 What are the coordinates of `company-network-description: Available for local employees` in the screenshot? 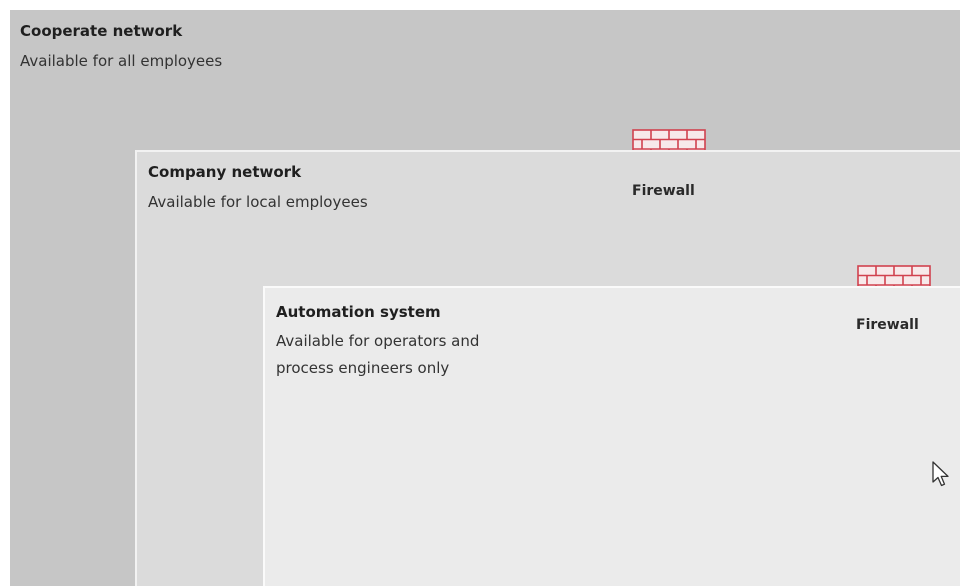 It's located at (258, 202).